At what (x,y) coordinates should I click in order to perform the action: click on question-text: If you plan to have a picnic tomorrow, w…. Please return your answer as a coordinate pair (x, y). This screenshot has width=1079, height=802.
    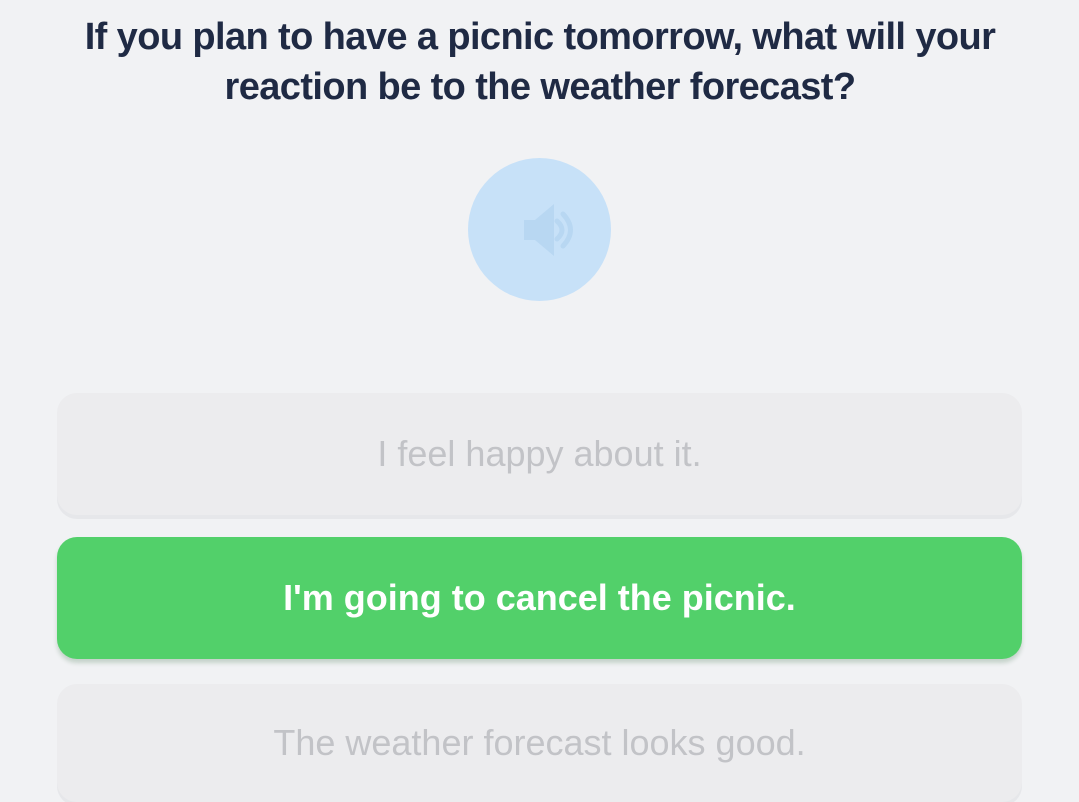
    Looking at the image, I should click on (540, 62).